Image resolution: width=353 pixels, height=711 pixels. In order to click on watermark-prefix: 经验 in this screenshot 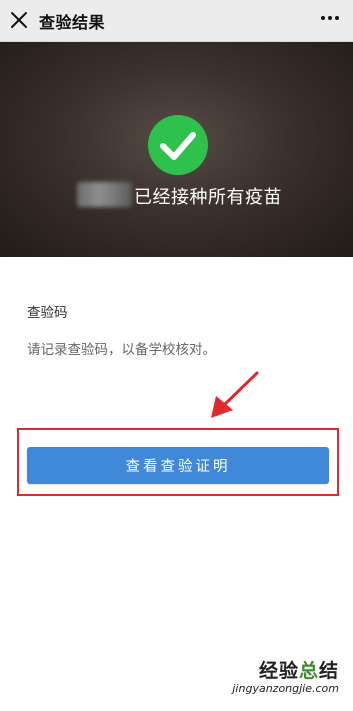, I will do `click(278, 671)`.